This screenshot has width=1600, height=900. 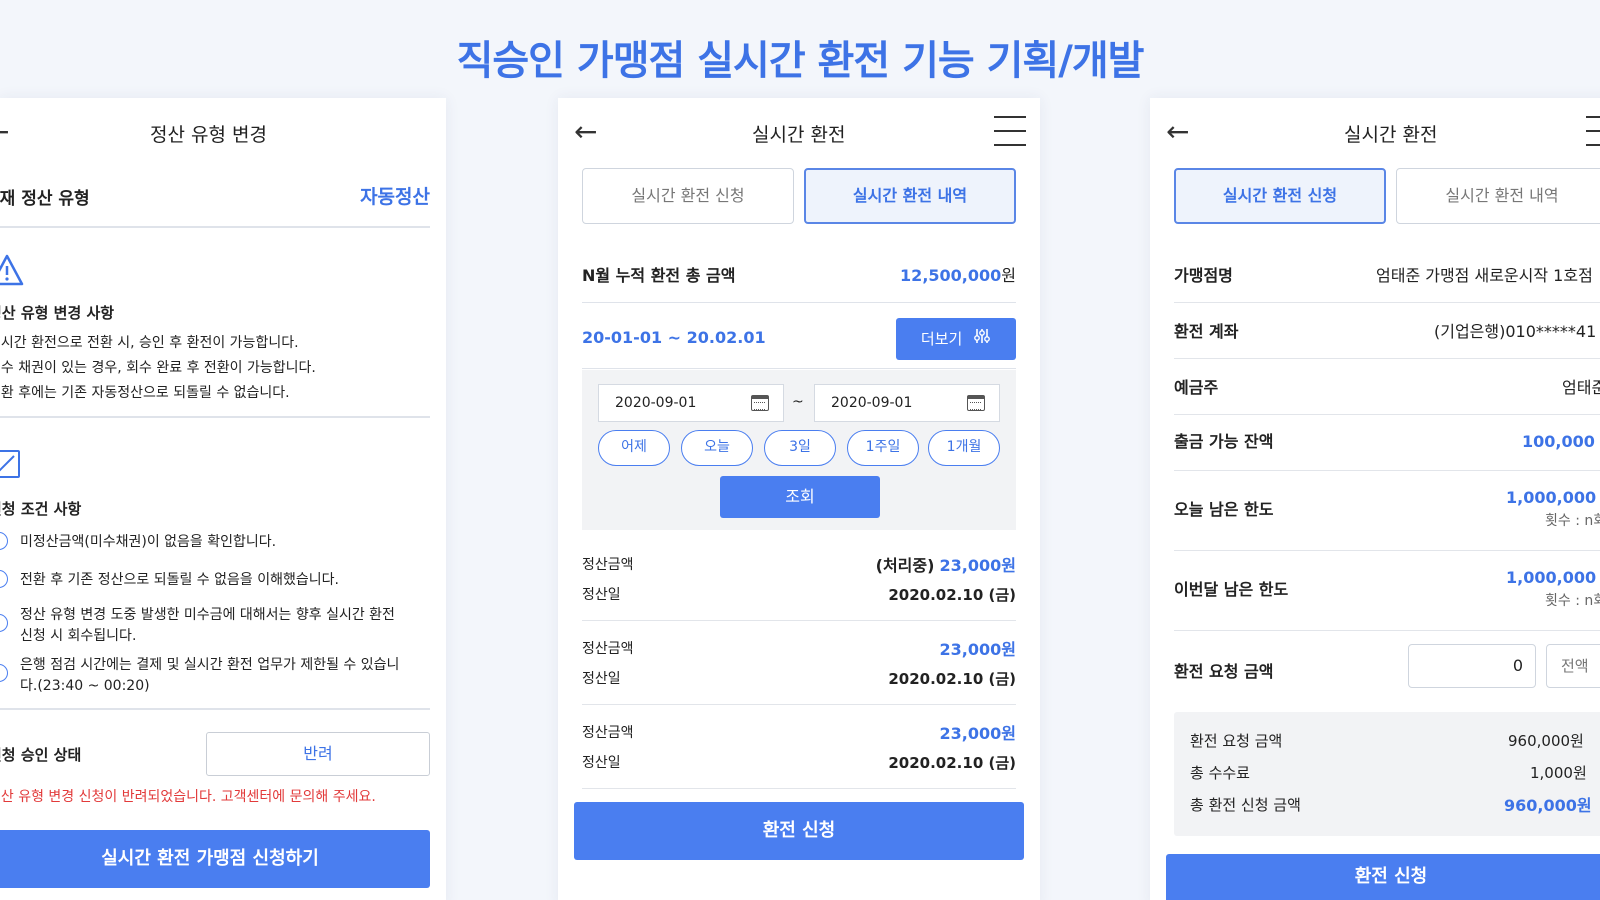 I want to click on monthly-total-label: N월 누적 환전 총 금액, so click(x=659, y=275).